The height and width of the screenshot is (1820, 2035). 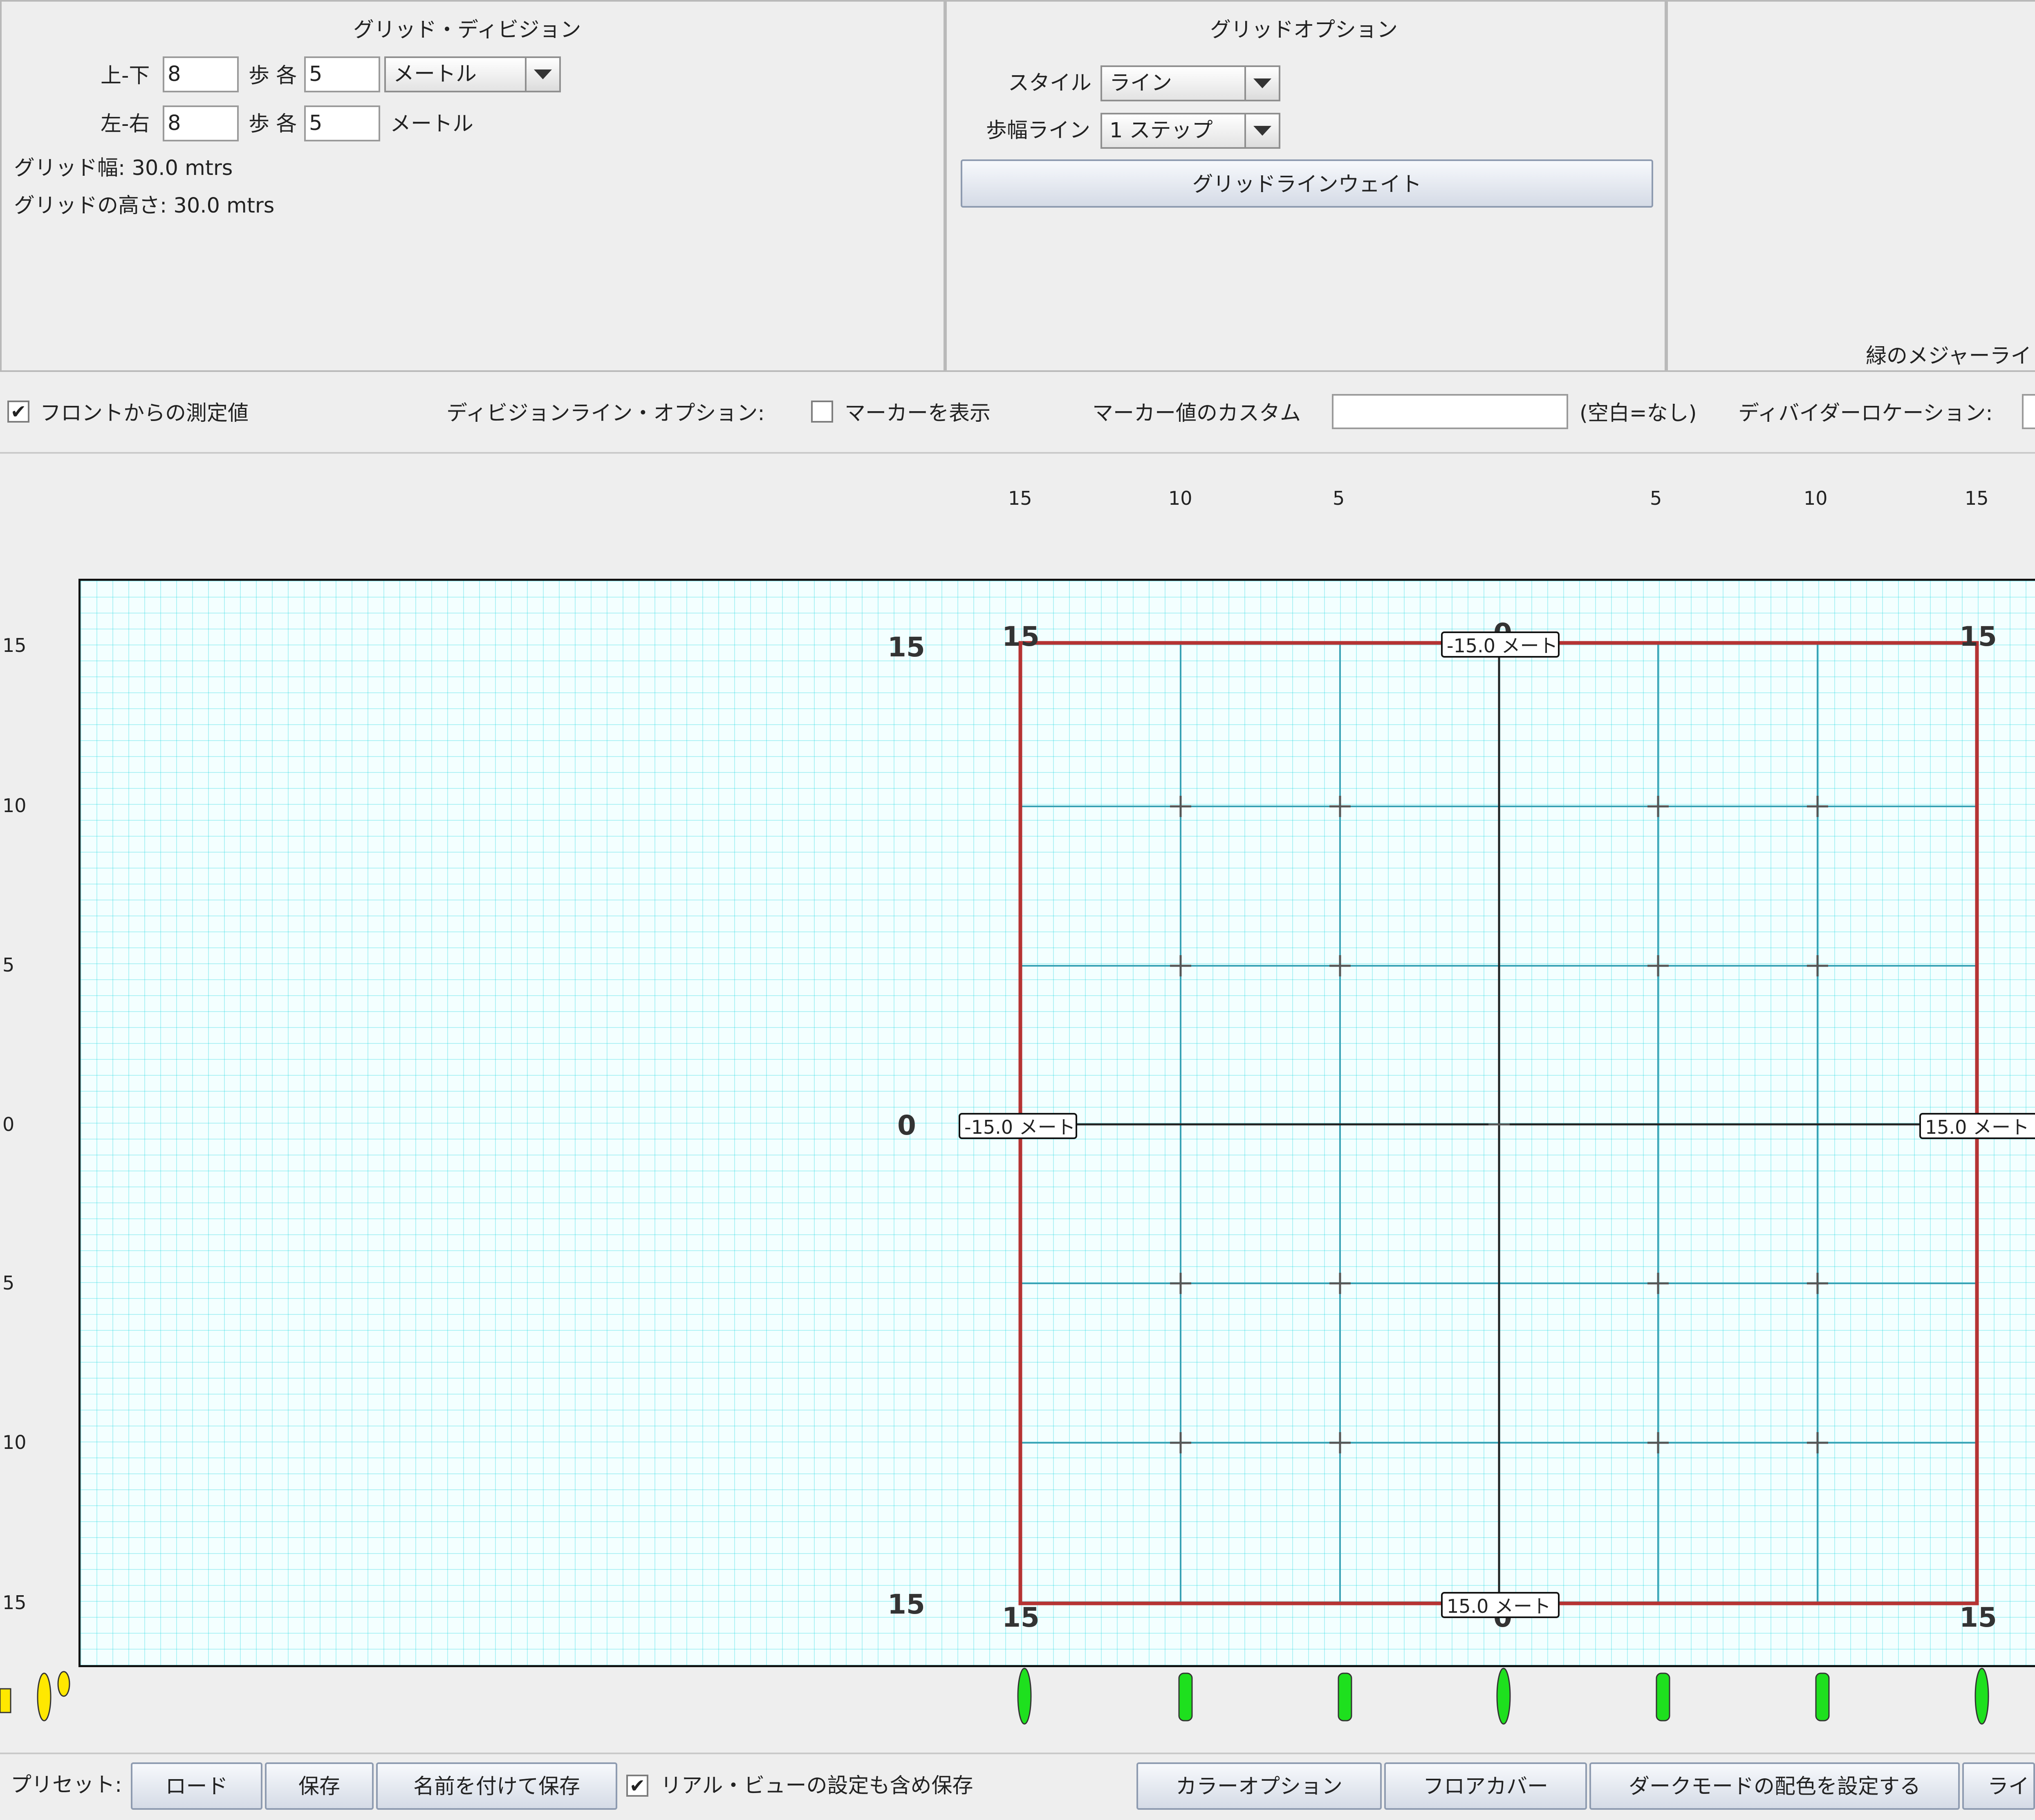 I want to click on save-as-button: 名前を付けて保存, so click(x=496, y=1786).